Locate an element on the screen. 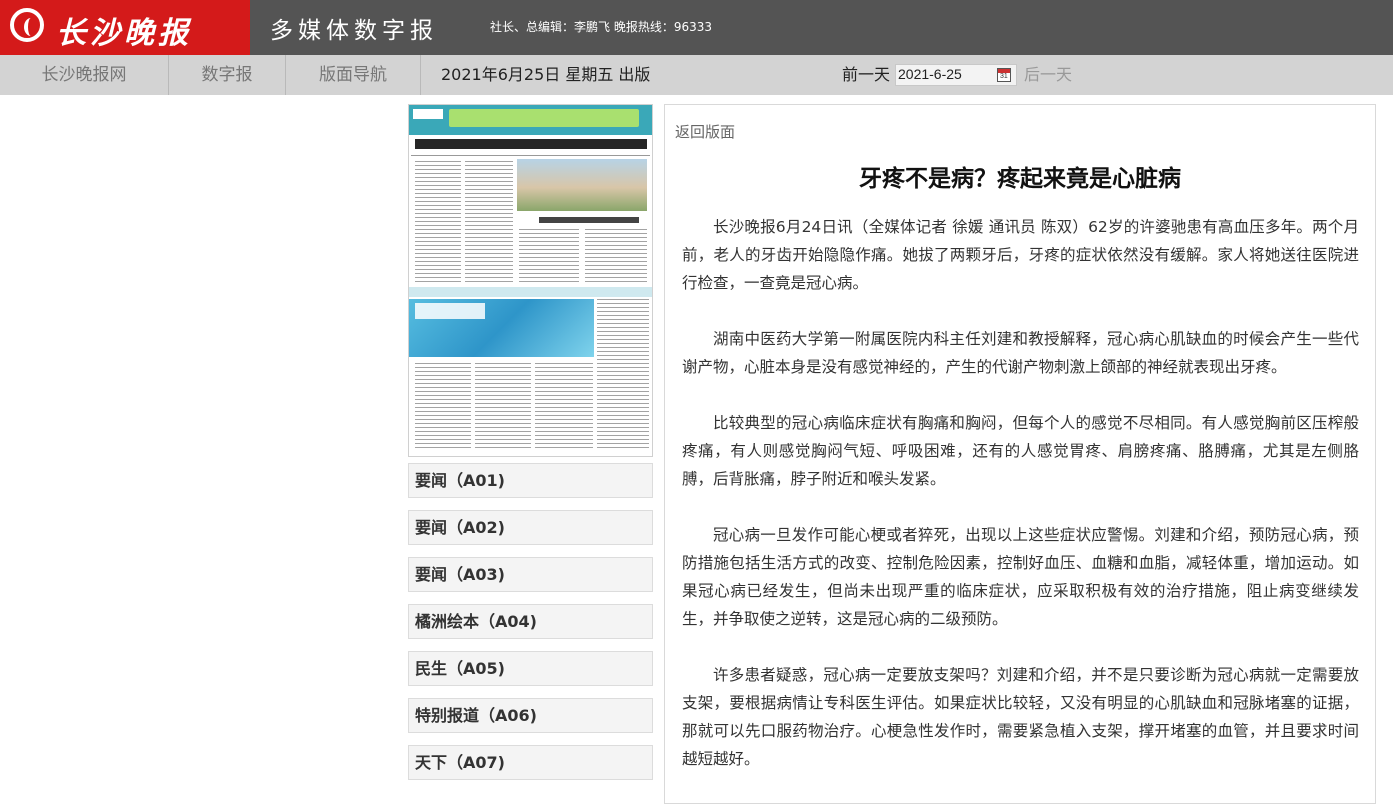 The width and height of the screenshot is (1393, 804). logo-text: 长沙晚报 is located at coordinates (124, 33).